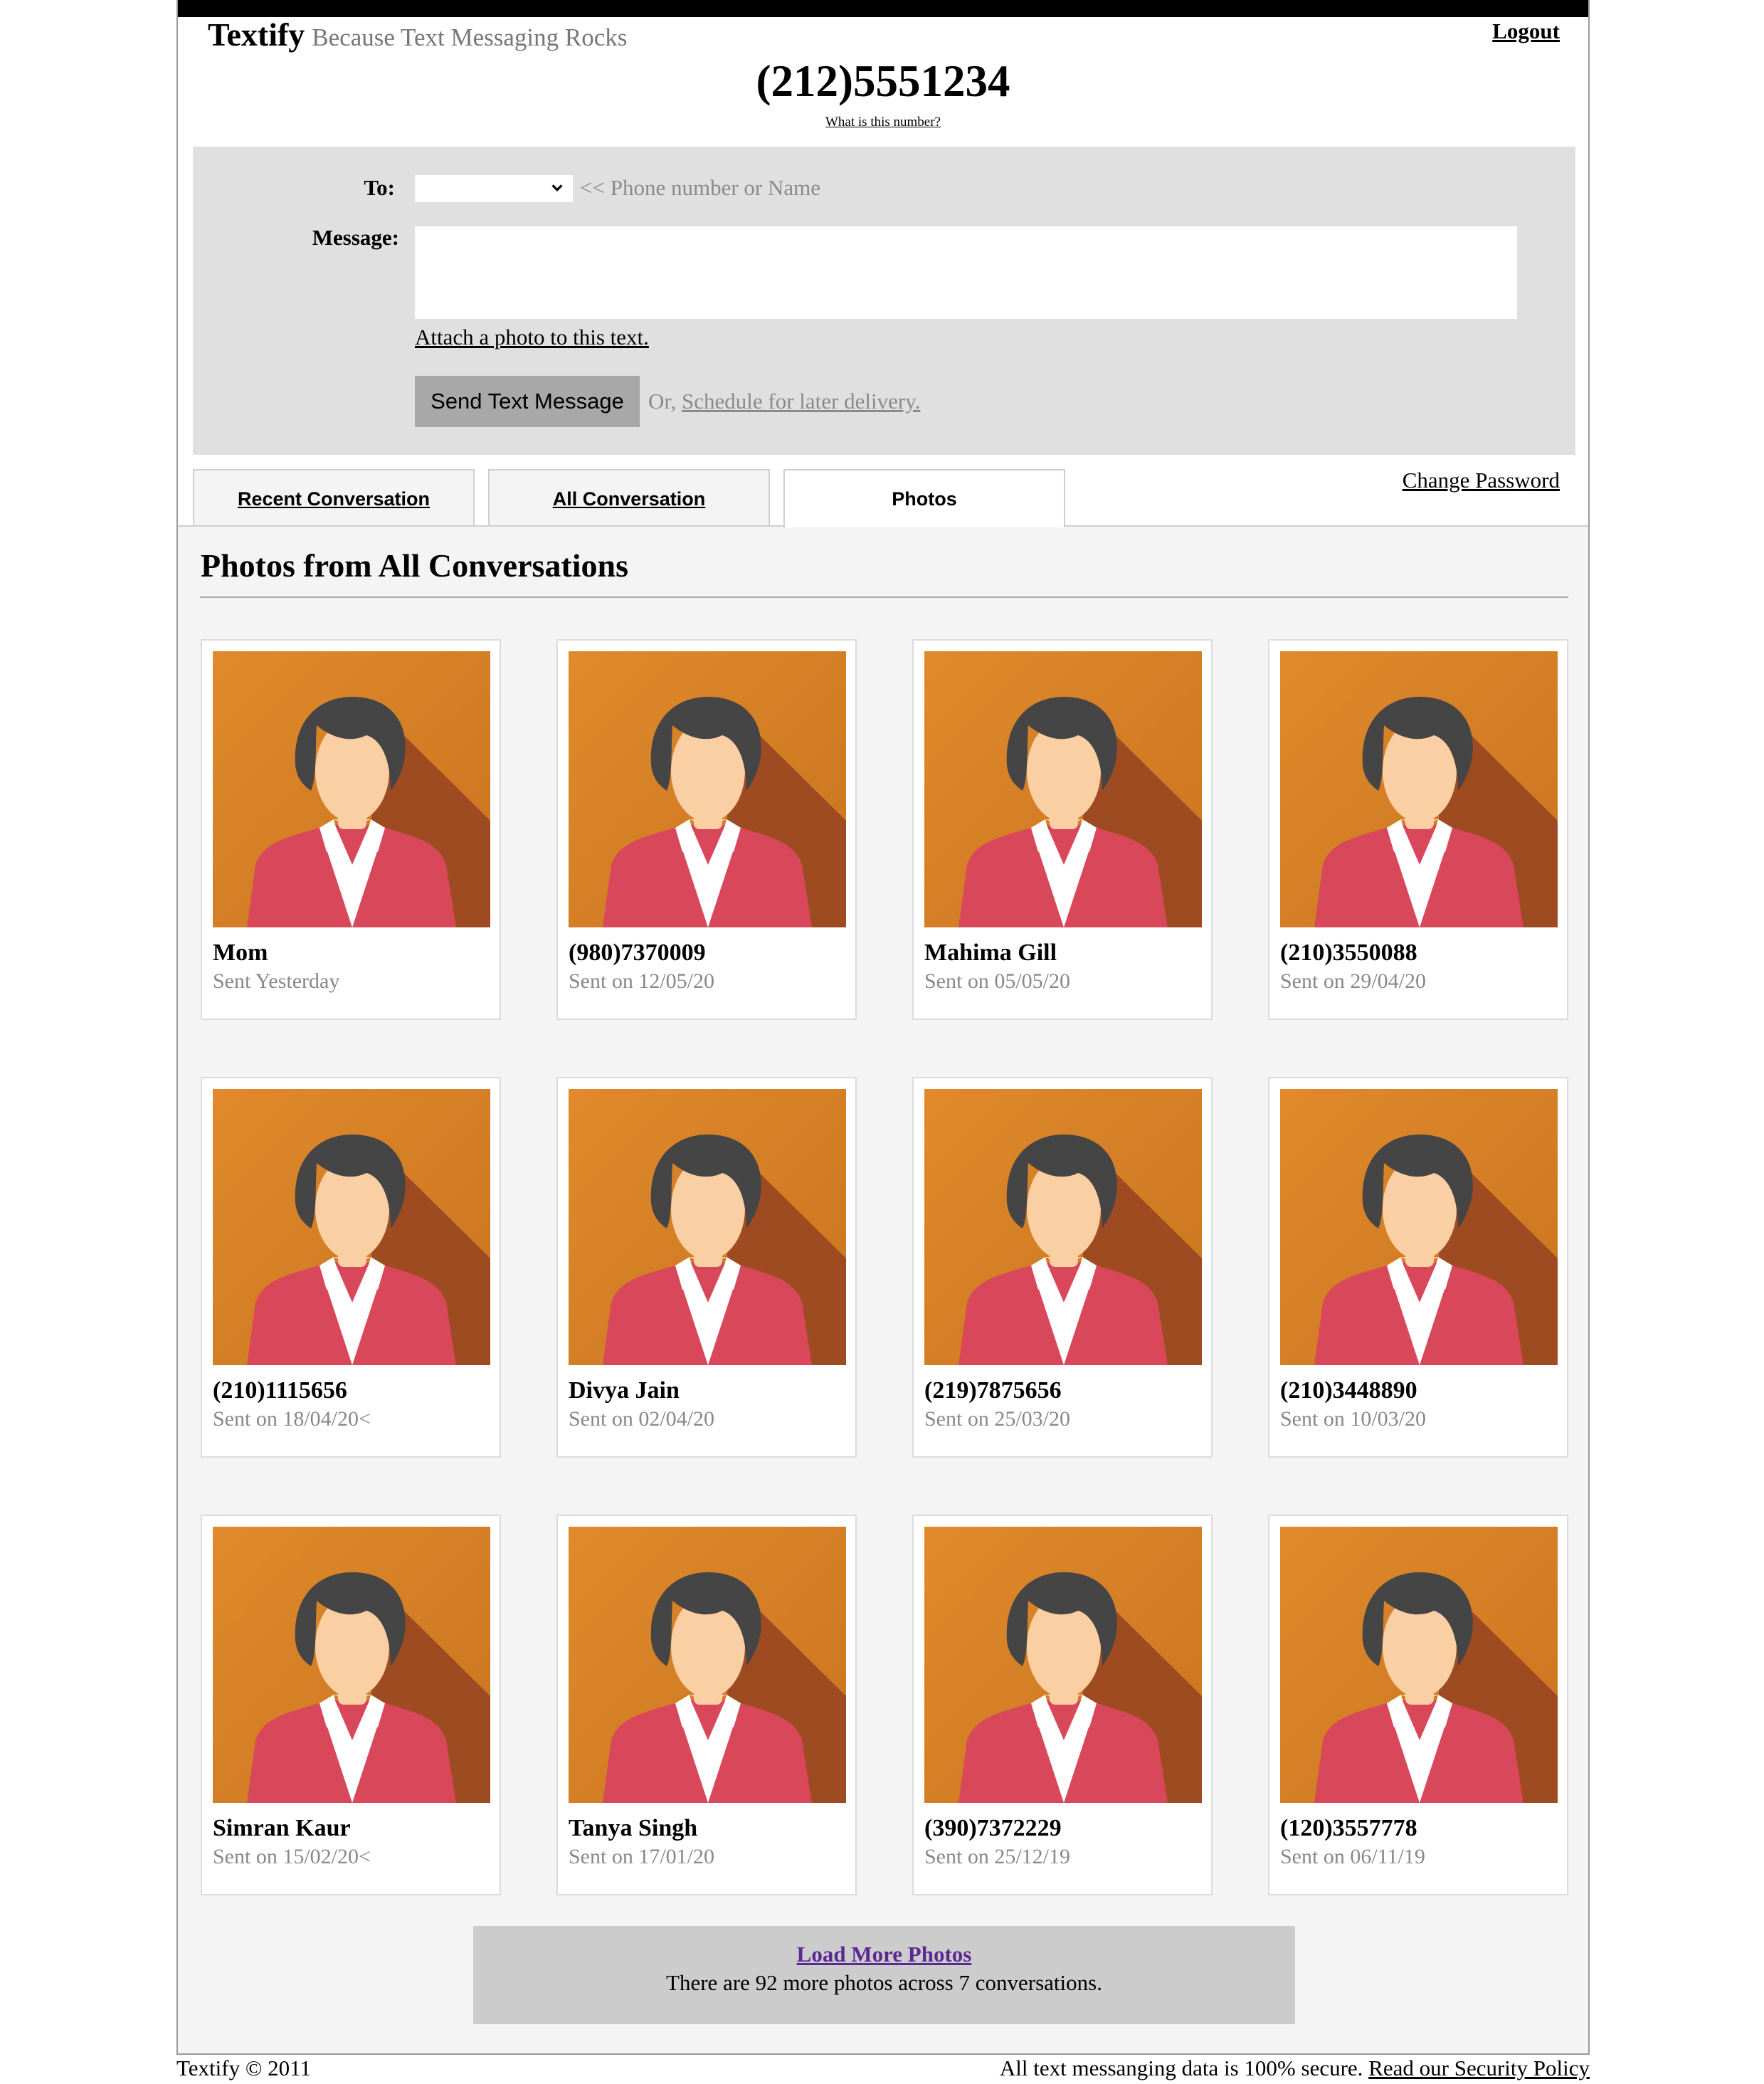  Describe the element at coordinates (557, 188) in the screenshot. I see `chevron-down-icon` at that location.